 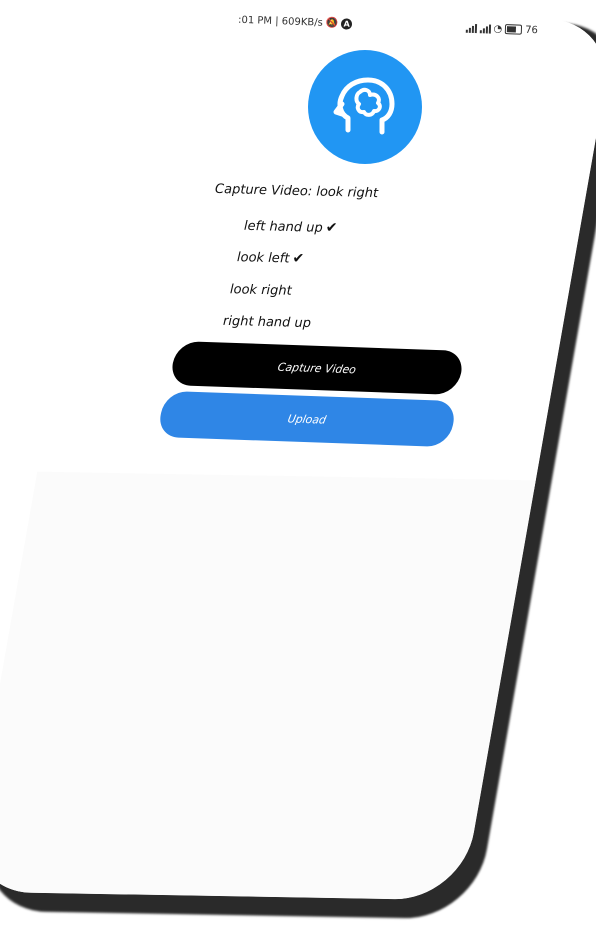 I want to click on step-left-hand-up: left hand up ✔, so click(x=291, y=227).